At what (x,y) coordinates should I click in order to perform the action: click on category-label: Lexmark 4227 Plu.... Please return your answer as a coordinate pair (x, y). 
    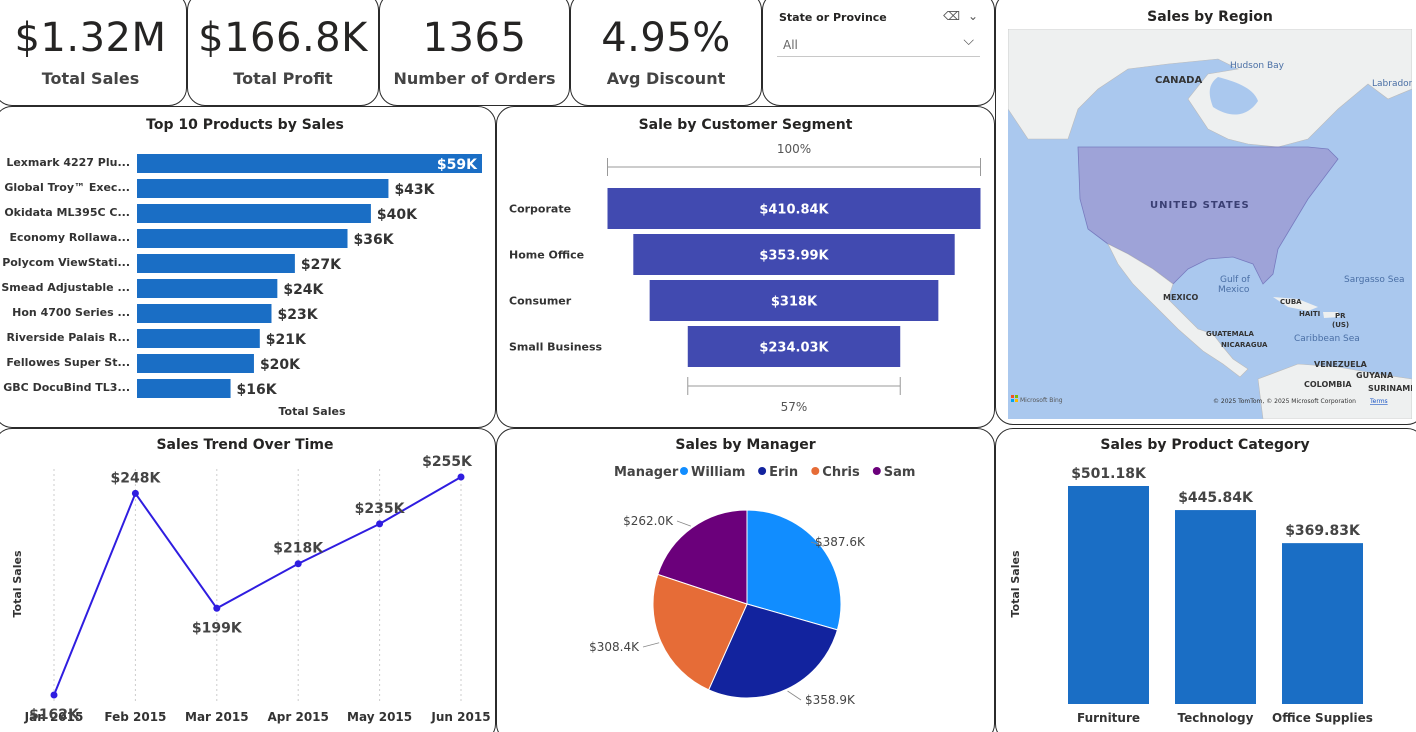
    Looking at the image, I should click on (68, 162).